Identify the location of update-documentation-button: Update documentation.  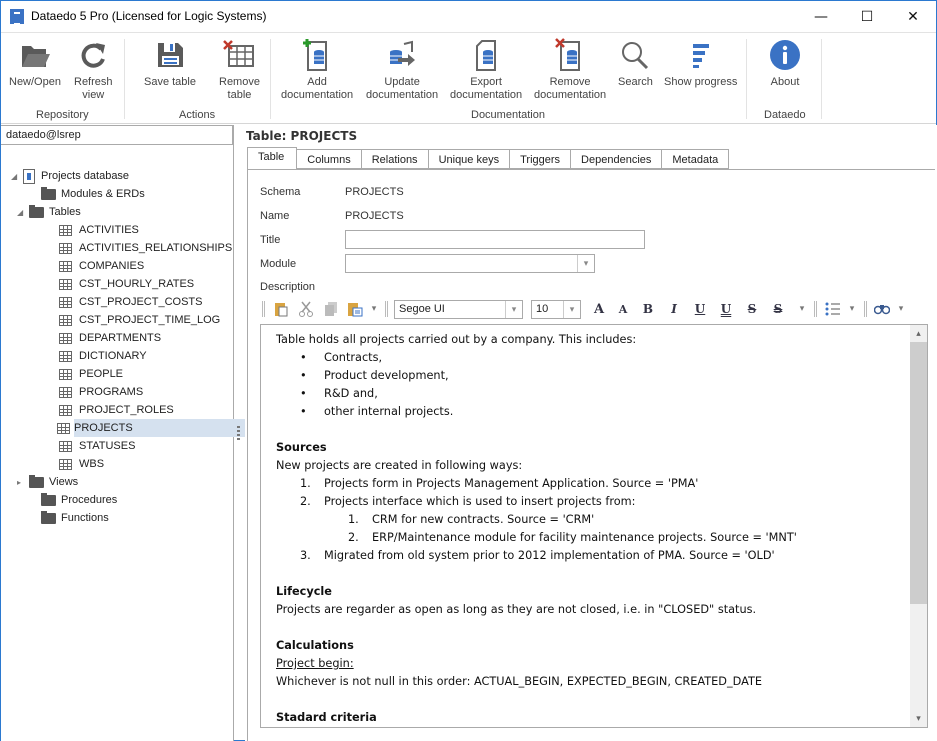
(402, 69).